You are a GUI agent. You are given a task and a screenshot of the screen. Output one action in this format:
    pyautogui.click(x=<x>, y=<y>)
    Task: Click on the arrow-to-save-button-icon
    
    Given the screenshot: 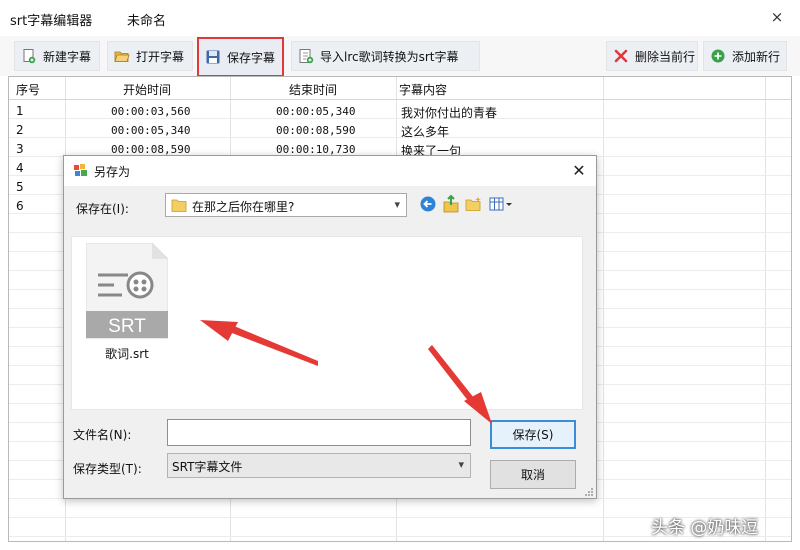 What is the action you would take?
    pyautogui.click(x=460, y=384)
    